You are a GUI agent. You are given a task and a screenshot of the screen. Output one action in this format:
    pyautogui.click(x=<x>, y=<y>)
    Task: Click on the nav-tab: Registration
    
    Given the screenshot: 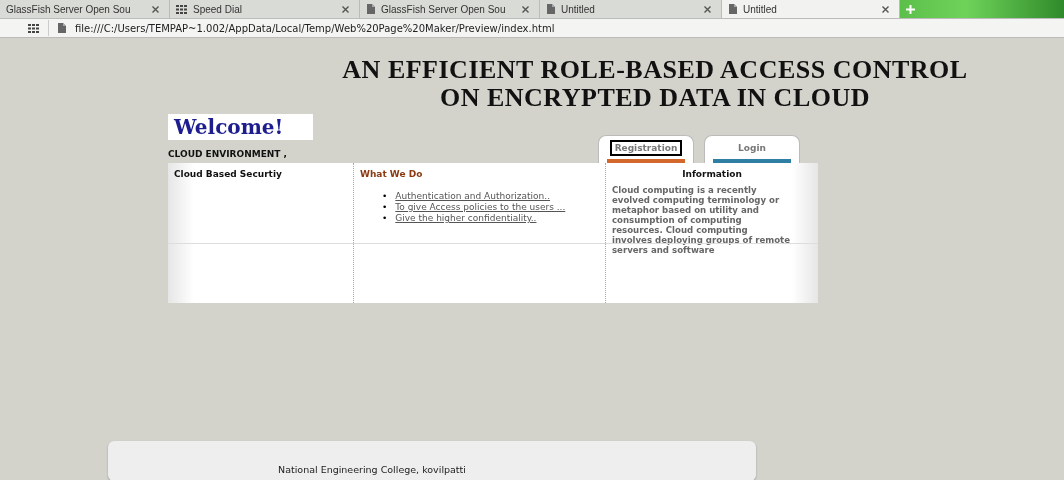 What is the action you would take?
    pyautogui.click(x=646, y=149)
    